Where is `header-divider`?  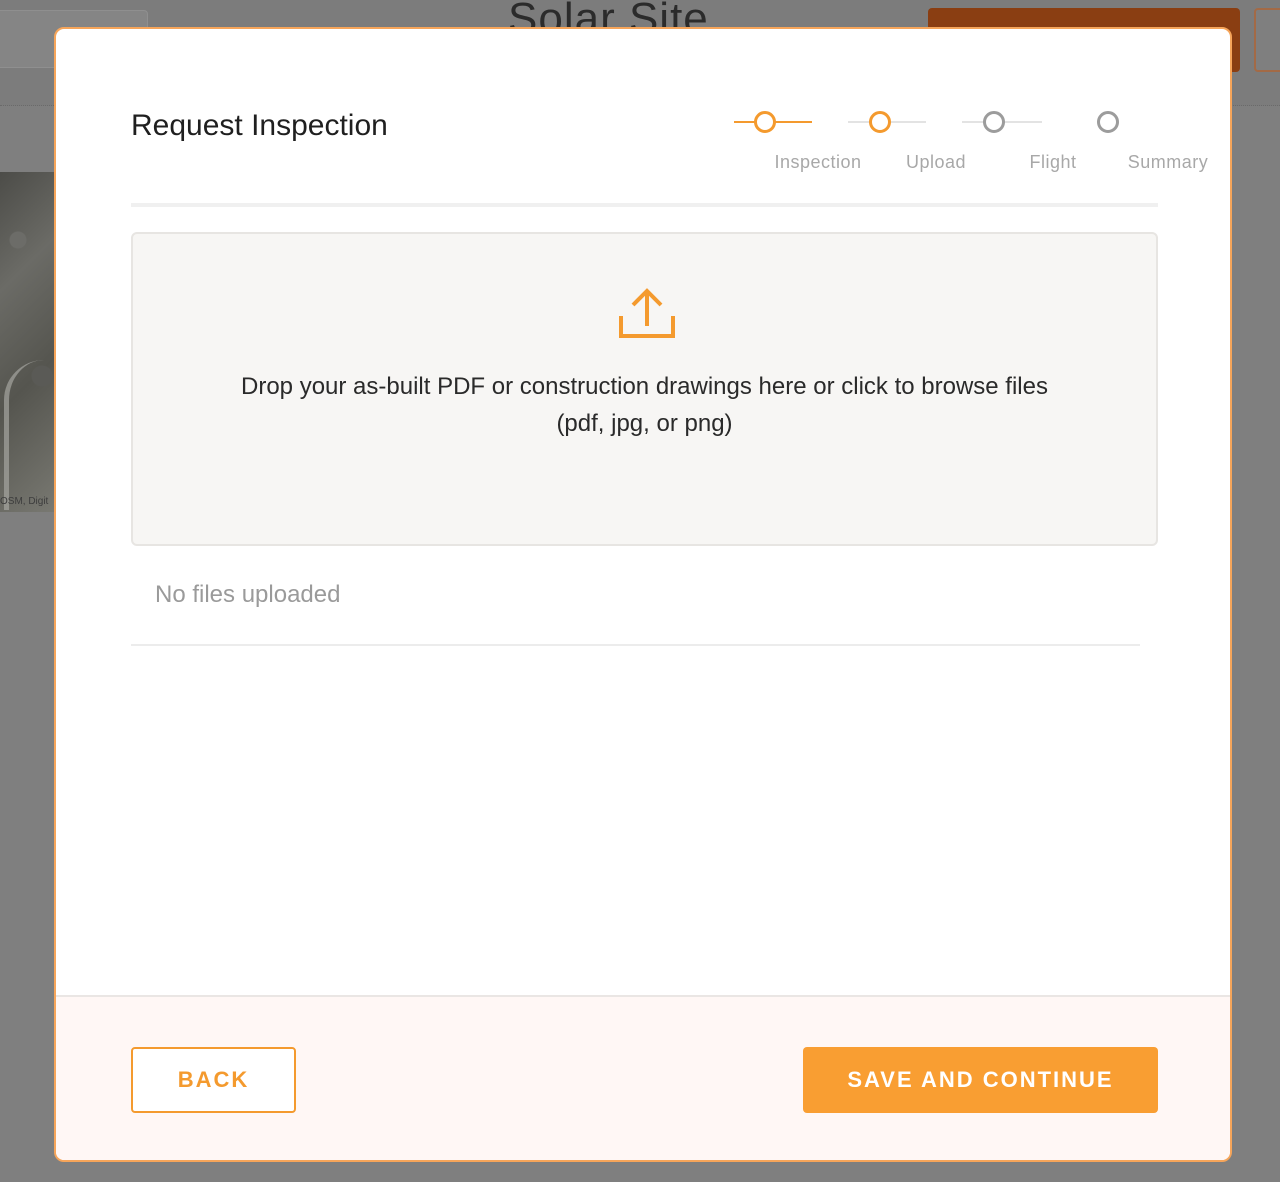
header-divider is located at coordinates (644, 205).